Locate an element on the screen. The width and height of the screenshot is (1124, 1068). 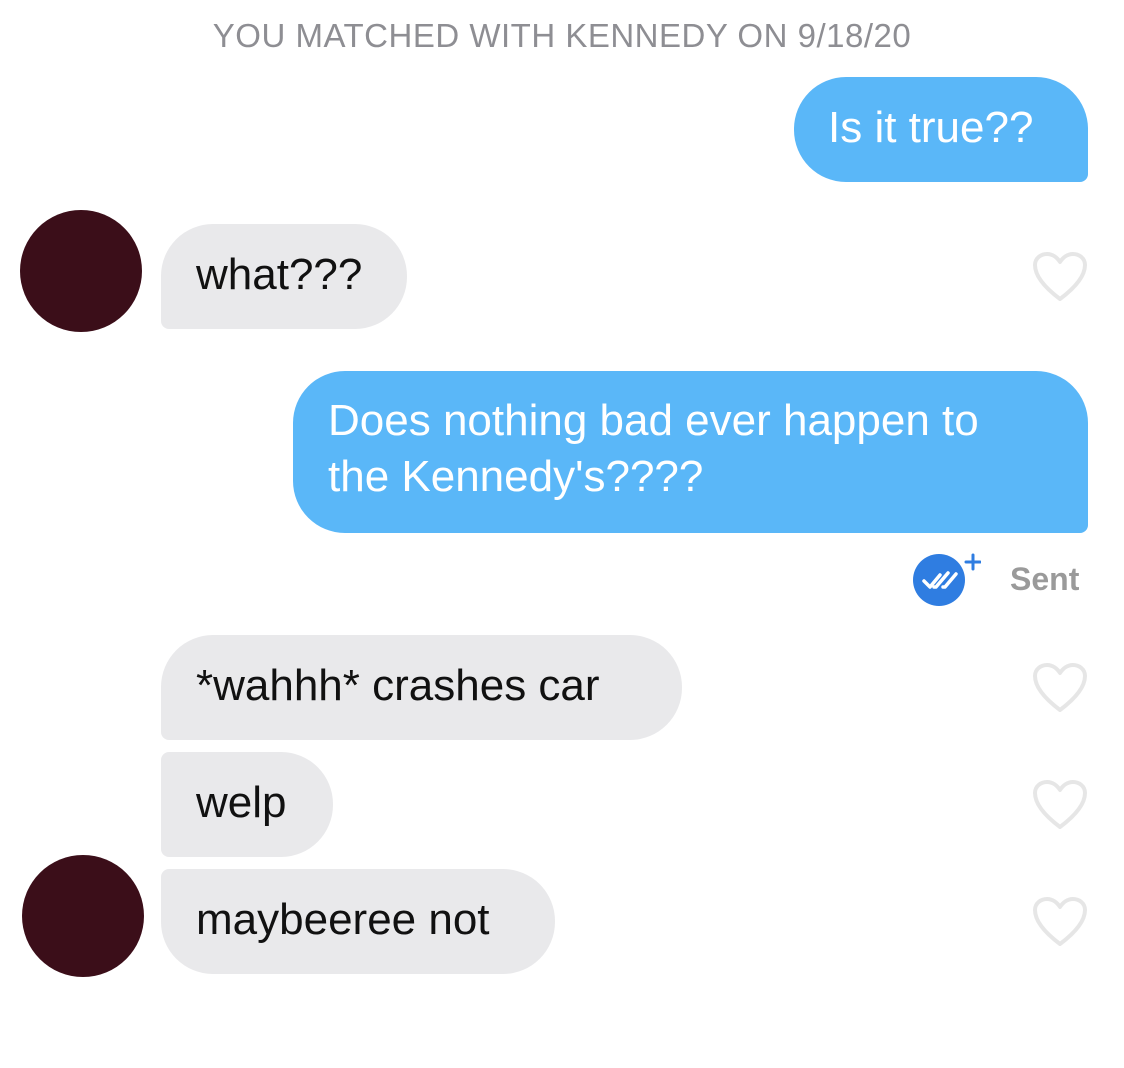
incoming-message-bubble: what??? is located at coordinates (284, 276).